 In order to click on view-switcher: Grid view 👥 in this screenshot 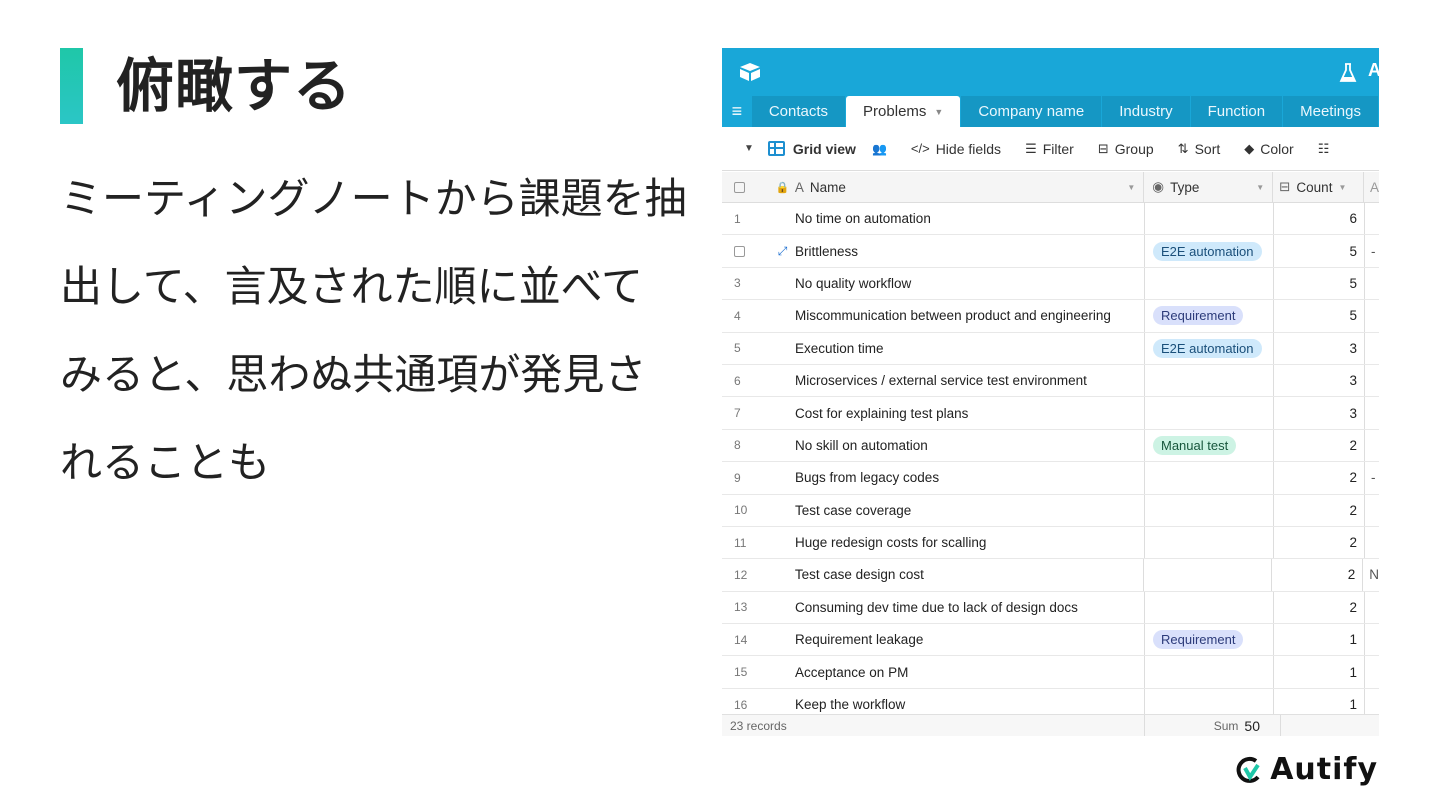, I will do `click(827, 149)`.